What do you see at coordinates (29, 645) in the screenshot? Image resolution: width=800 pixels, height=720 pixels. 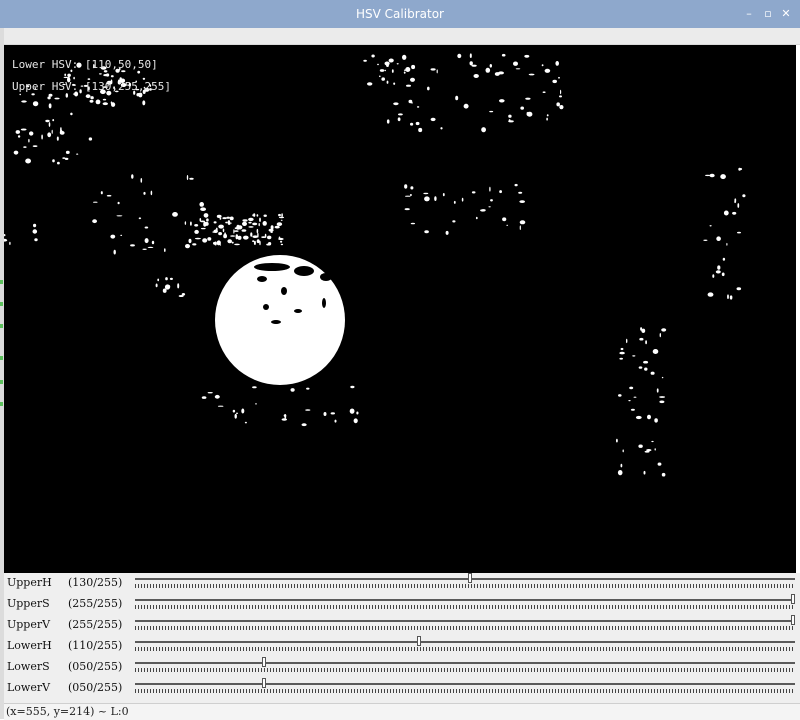 I see `trackbar-label: LowerH` at bounding box center [29, 645].